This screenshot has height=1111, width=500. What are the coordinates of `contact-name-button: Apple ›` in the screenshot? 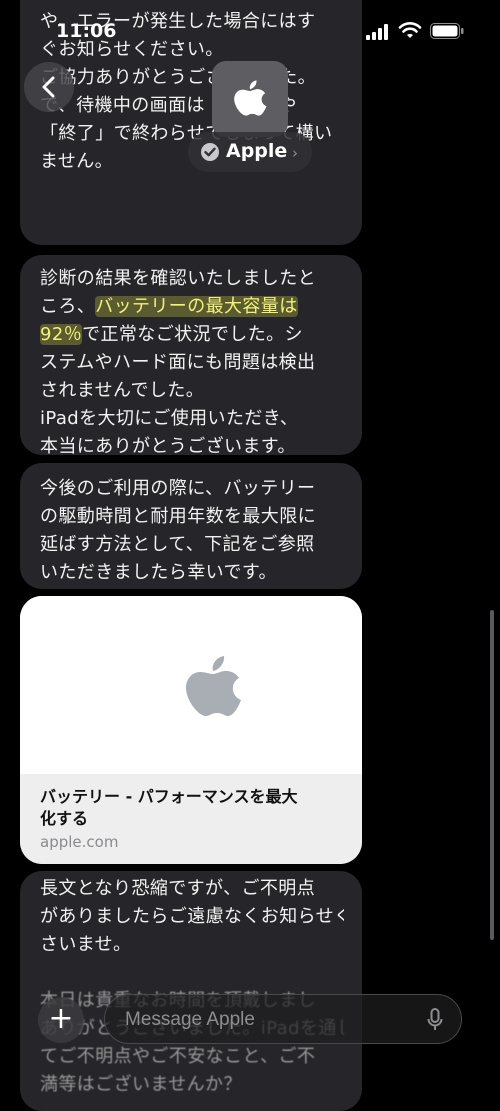 It's located at (250, 152).